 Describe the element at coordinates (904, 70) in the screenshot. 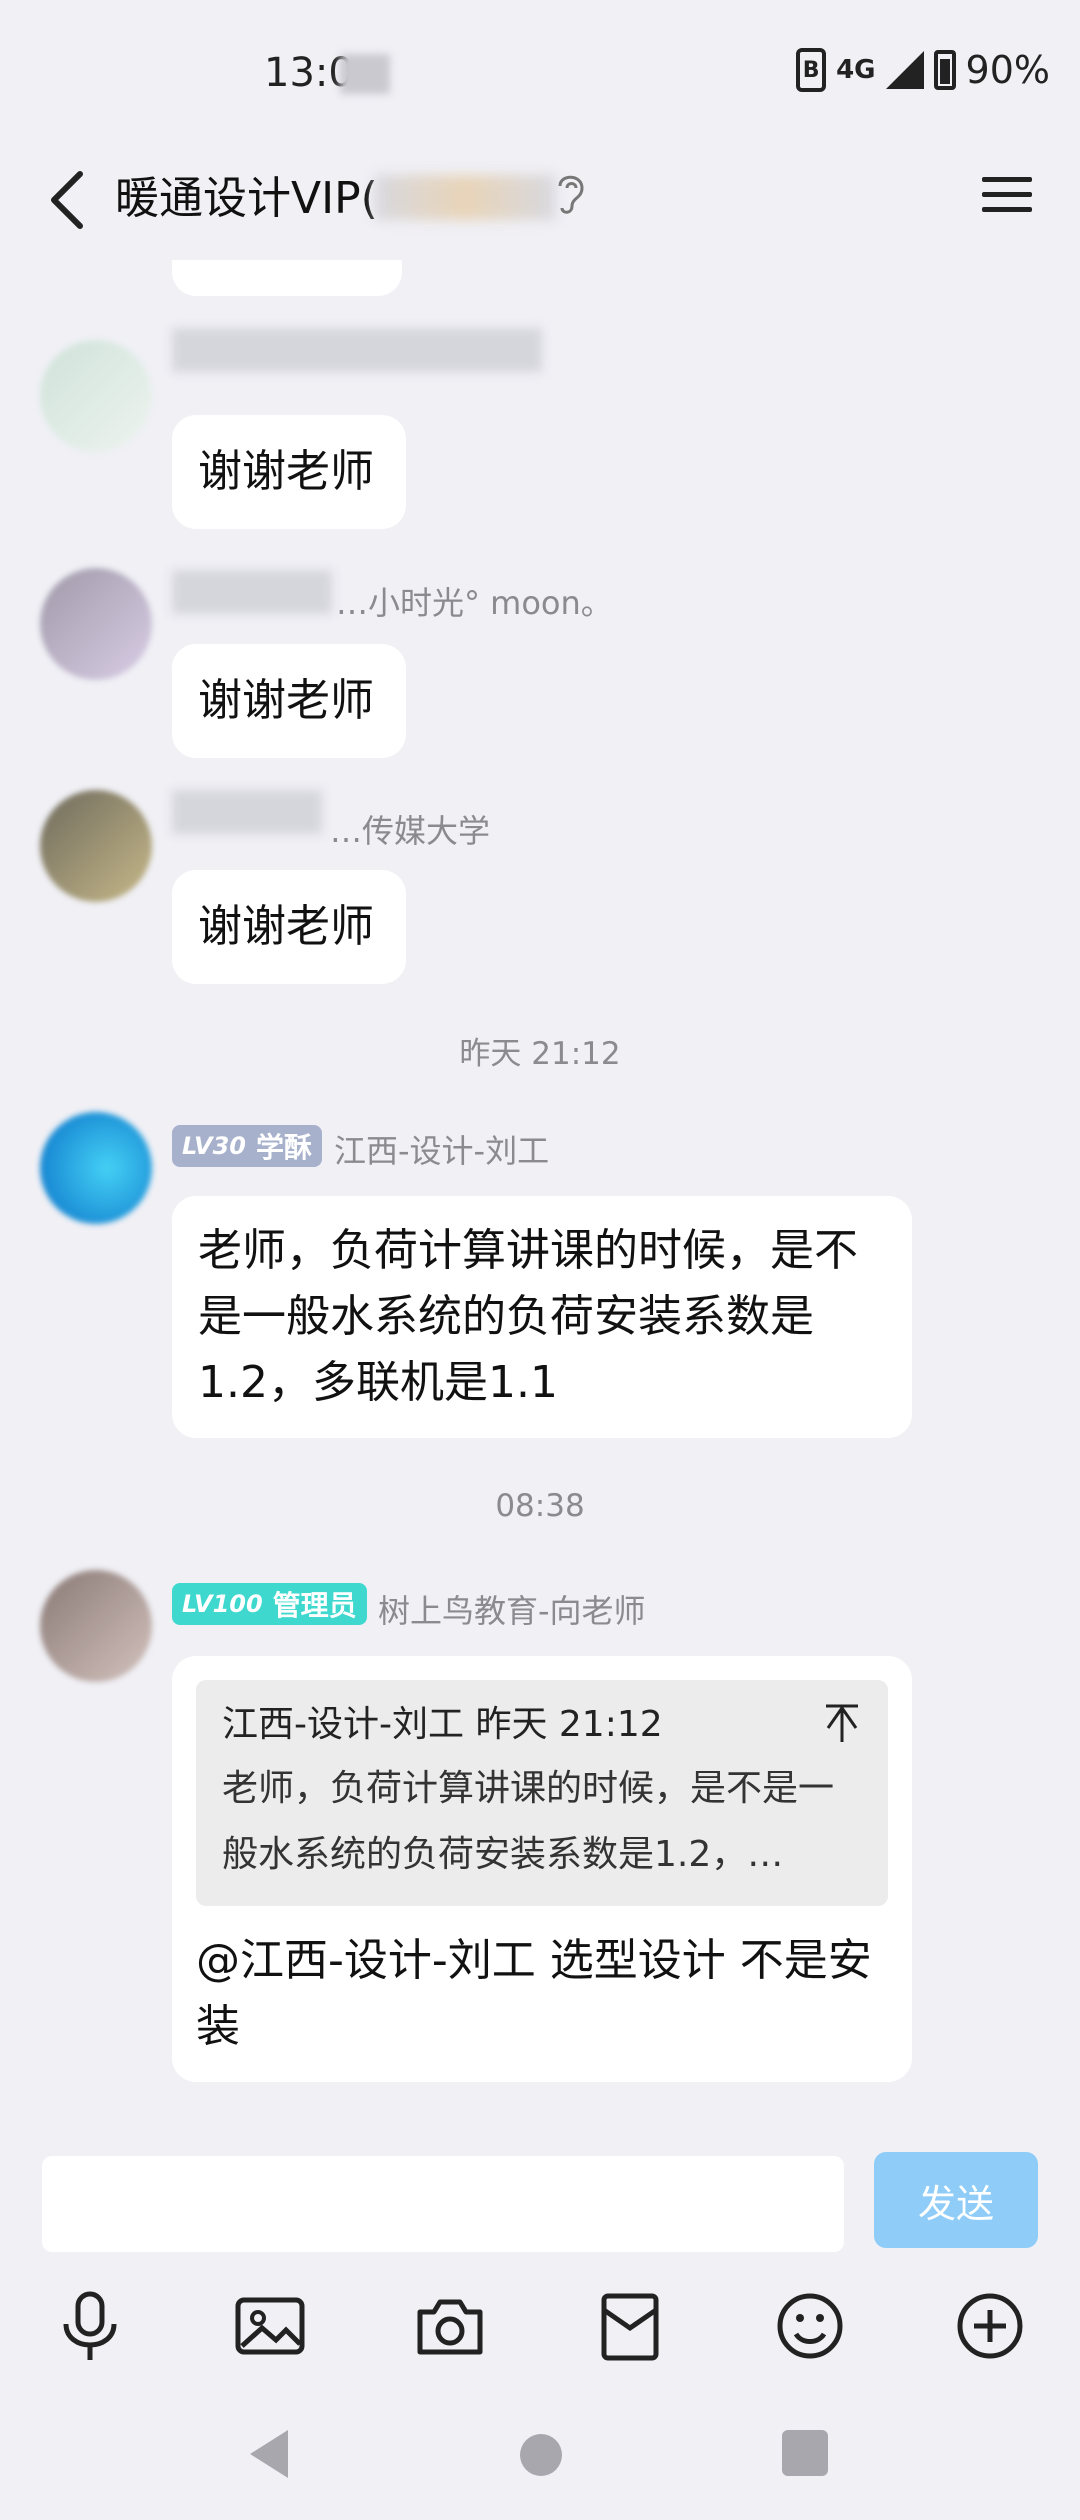

I see `signal-icon` at that location.